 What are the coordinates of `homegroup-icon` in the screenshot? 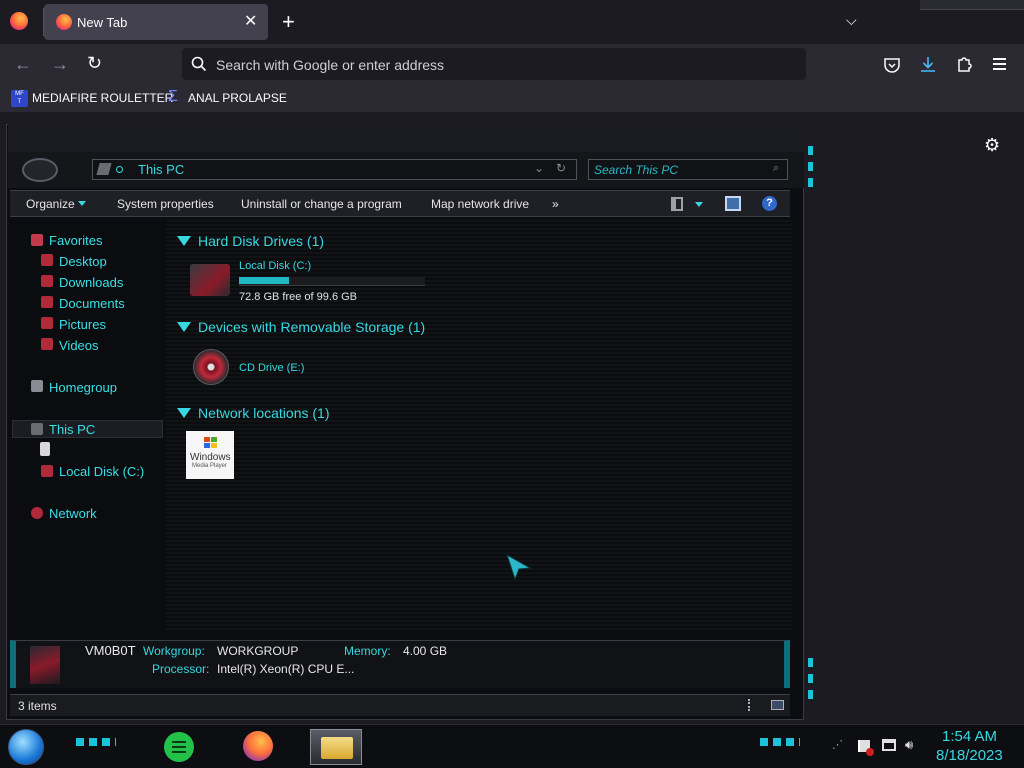 It's located at (37, 386).